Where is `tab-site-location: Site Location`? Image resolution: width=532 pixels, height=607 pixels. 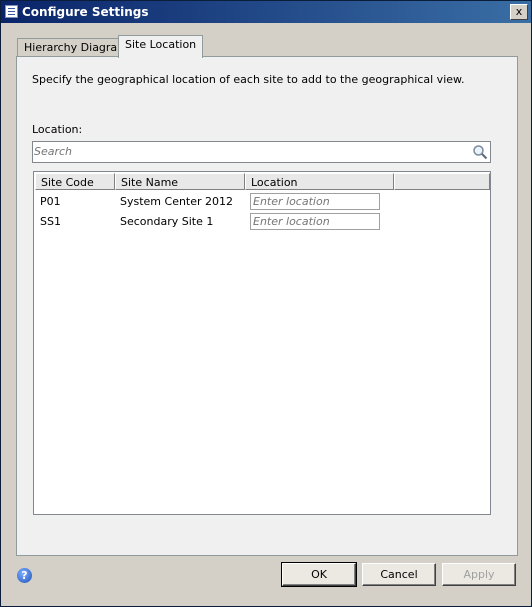
tab-site-location: Site Location is located at coordinates (161, 46).